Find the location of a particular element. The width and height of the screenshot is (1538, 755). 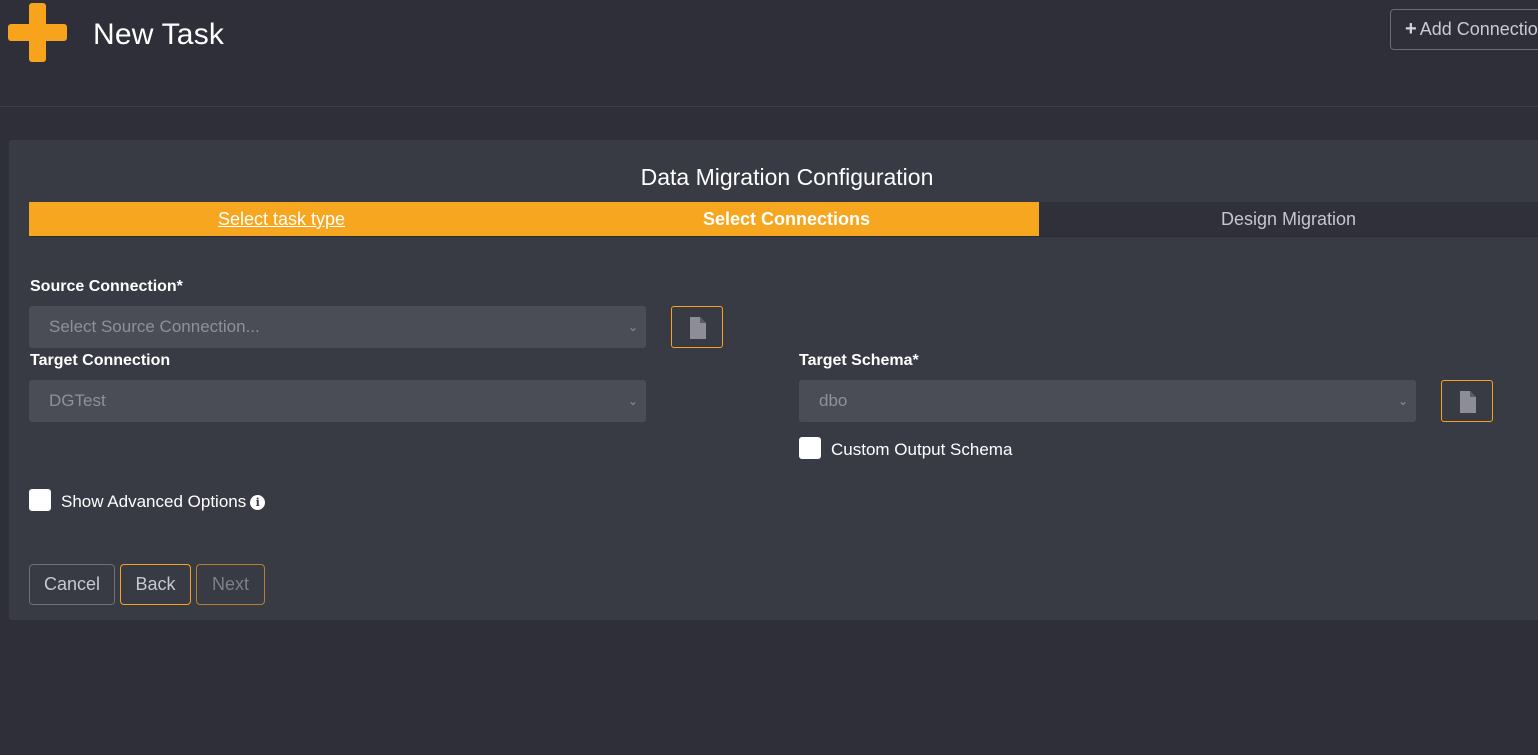

page-header: New Task + Add Connection is located at coordinates (769, 53).